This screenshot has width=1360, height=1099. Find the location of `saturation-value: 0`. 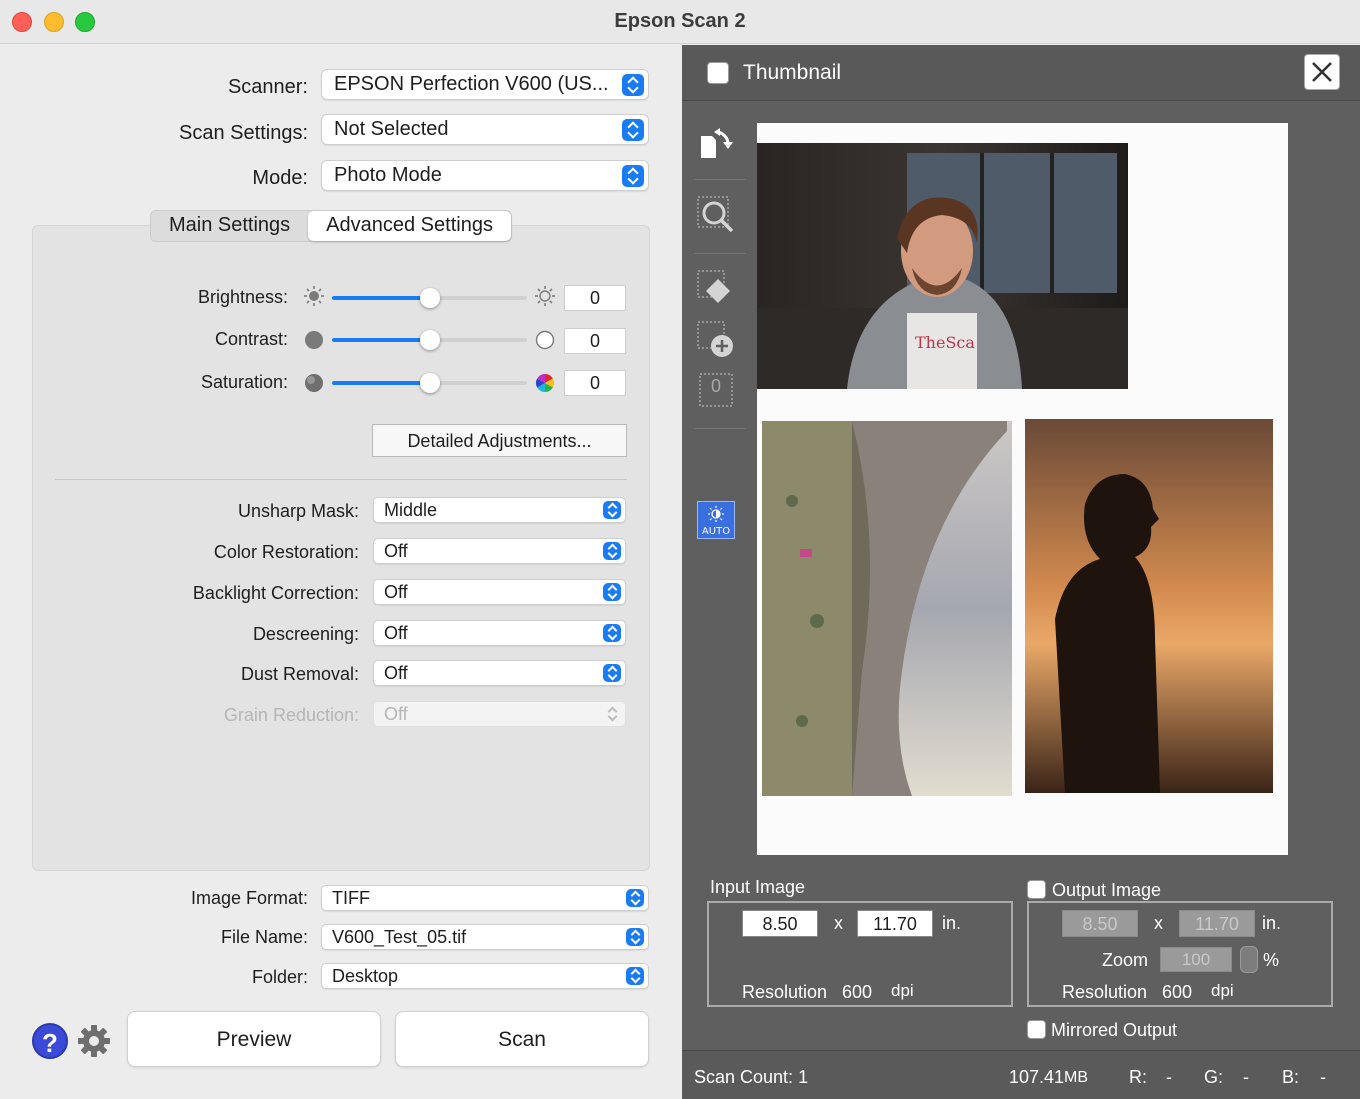

saturation-value: 0 is located at coordinates (595, 383).